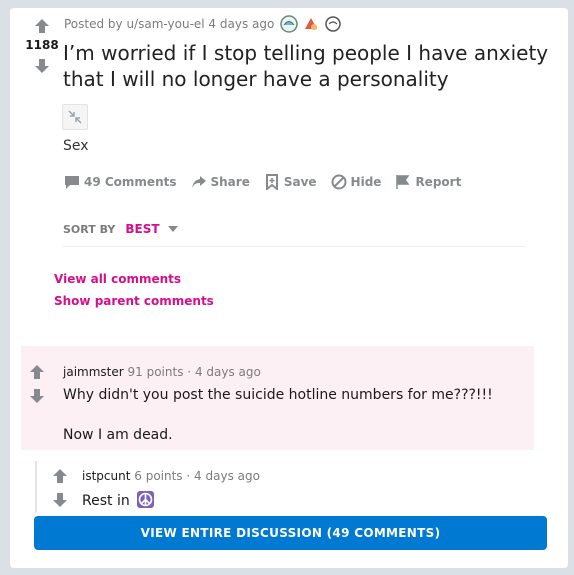 The image size is (574, 575). I want to click on share-button: Share, so click(220, 182).